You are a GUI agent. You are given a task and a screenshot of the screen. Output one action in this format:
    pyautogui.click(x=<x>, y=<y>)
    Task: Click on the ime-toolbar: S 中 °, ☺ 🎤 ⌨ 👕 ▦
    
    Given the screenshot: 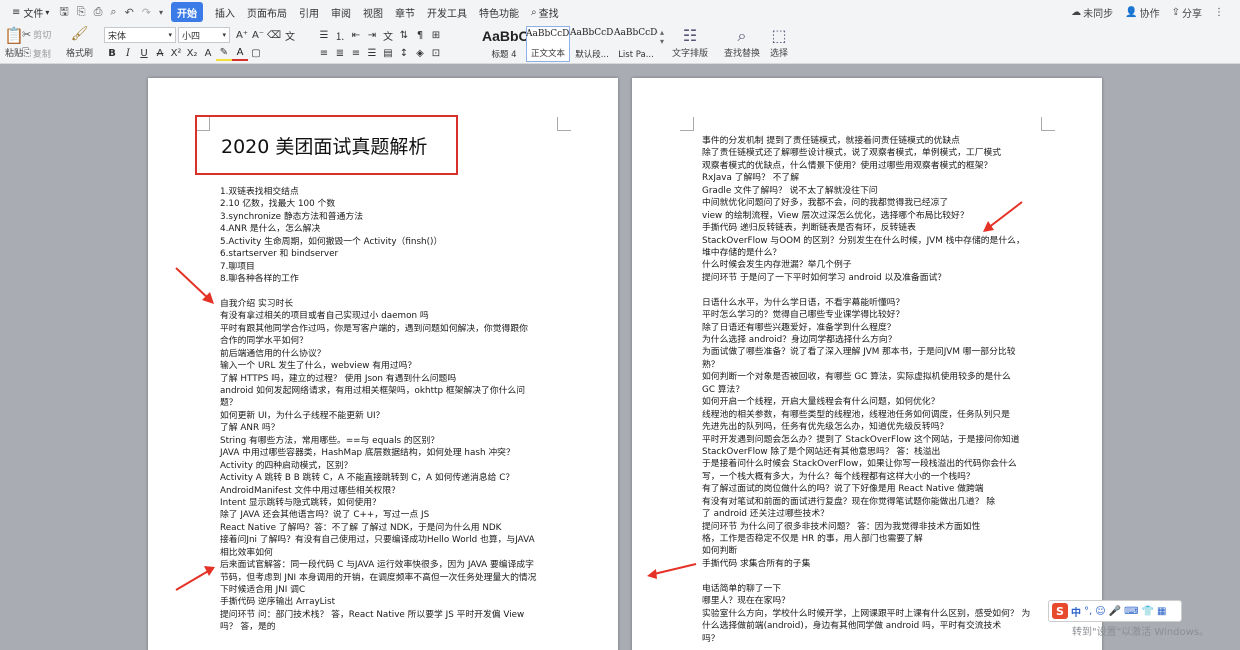 What is the action you would take?
    pyautogui.click(x=1115, y=611)
    